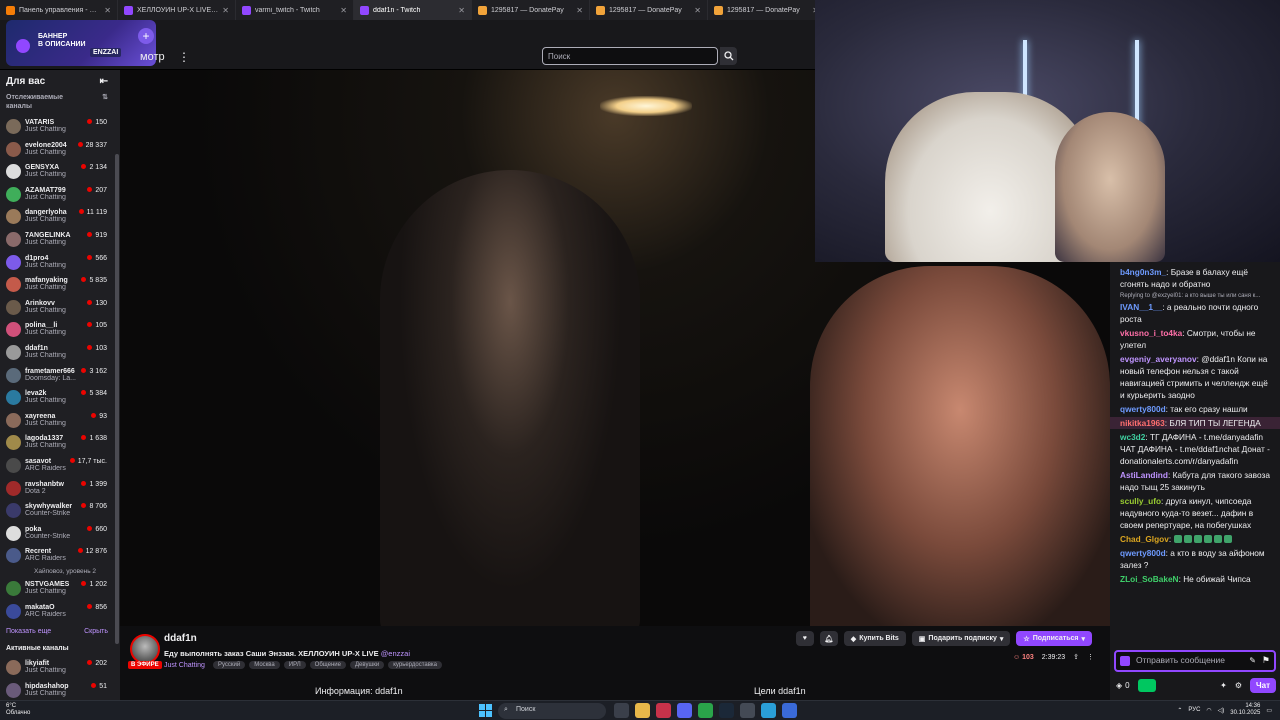  What do you see at coordinates (60, 611) in the screenshot?
I see `sidebar-channel-item: makataO ARC Raiders 856` at bounding box center [60, 611].